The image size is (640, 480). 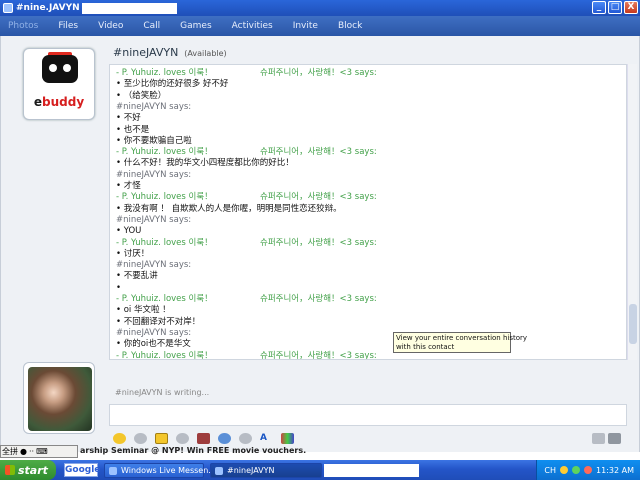 I want to click on close-button: X, so click(x=631, y=7).